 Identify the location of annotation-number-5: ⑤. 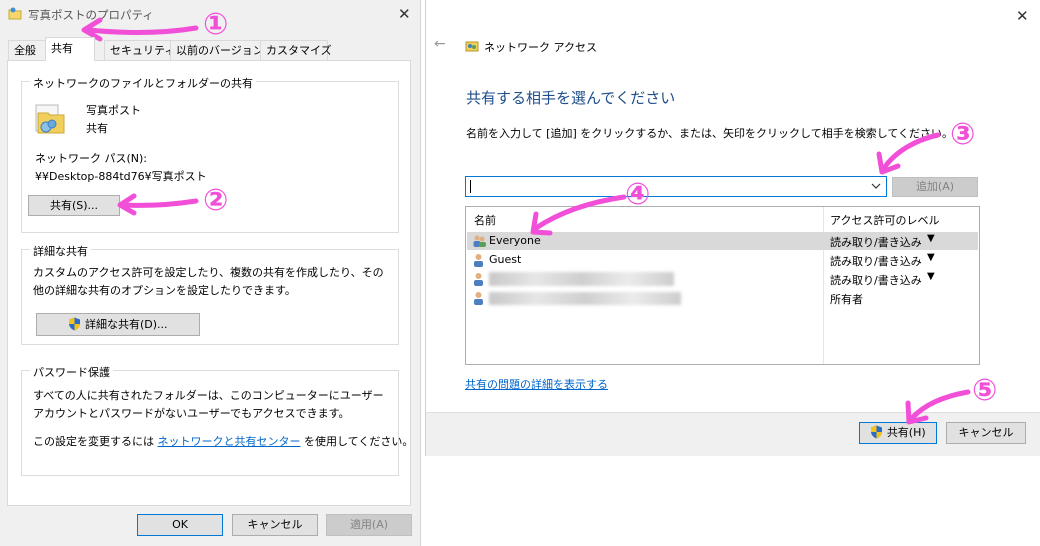
(985, 390).